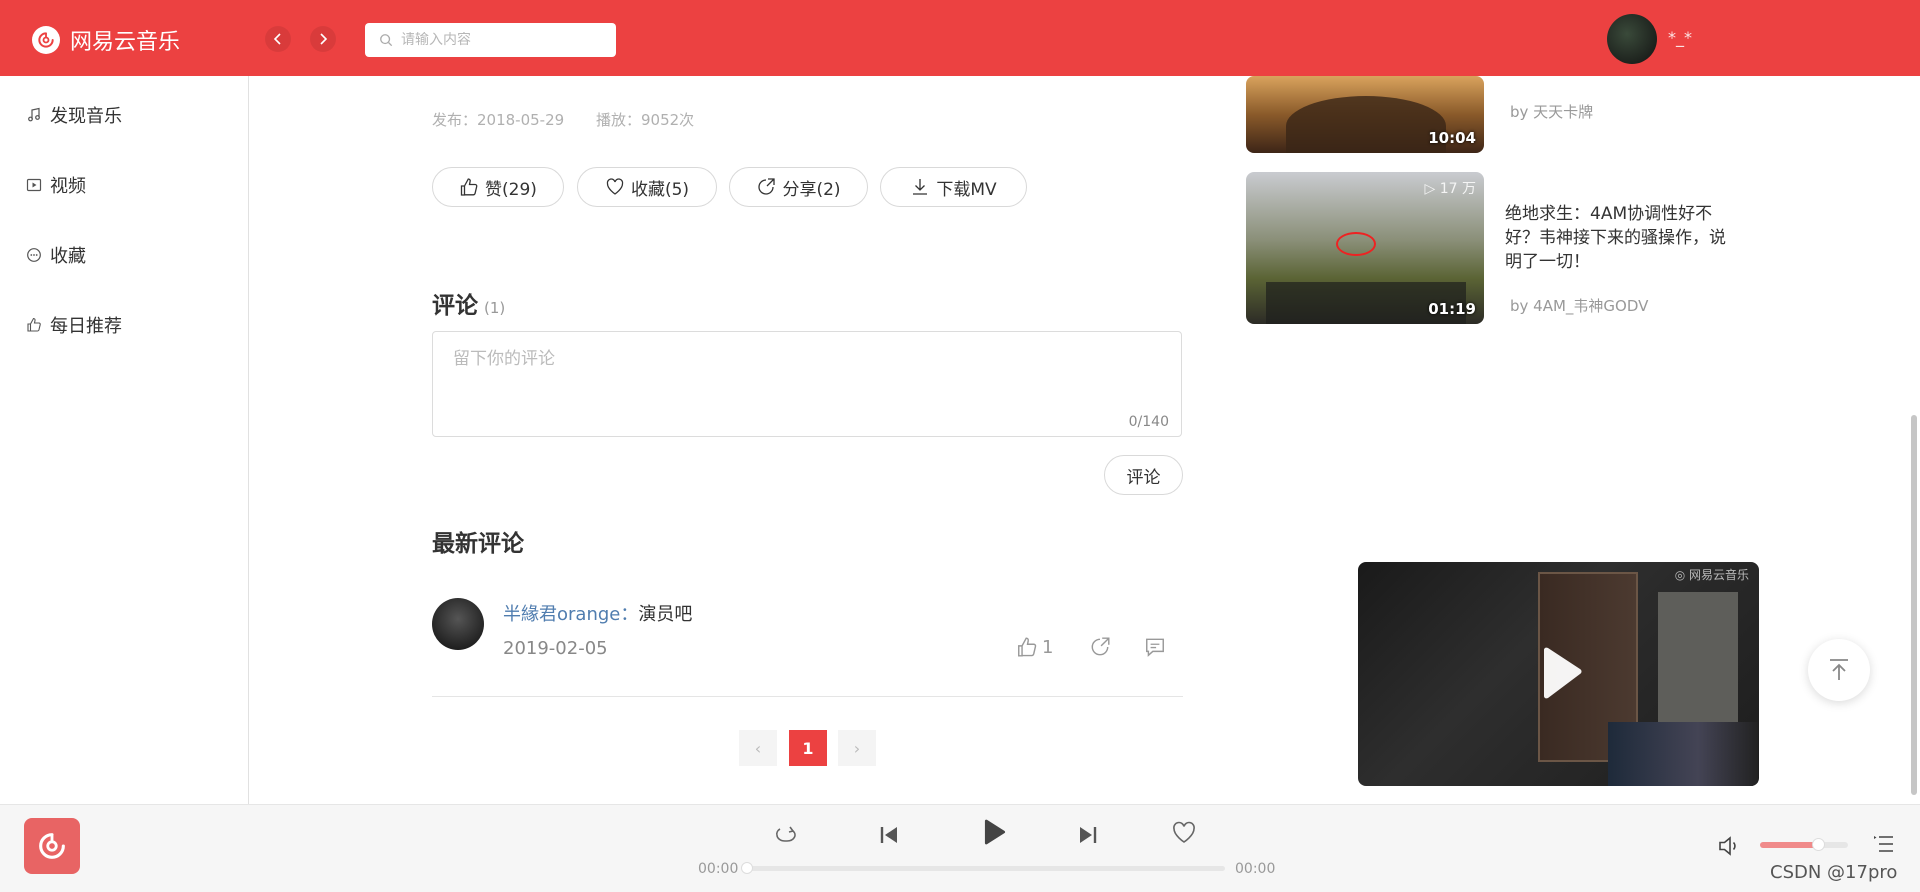  What do you see at coordinates (495, 308) in the screenshot?
I see `comments-count: (1)` at bounding box center [495, 308].